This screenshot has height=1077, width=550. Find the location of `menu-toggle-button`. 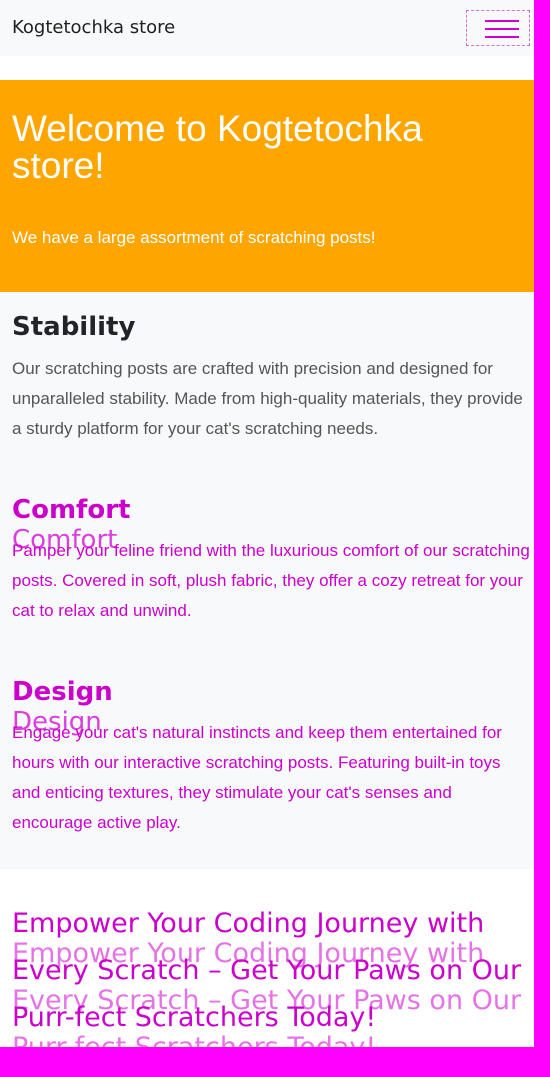

menu-toggle-button is located at coordinates (498, 28).